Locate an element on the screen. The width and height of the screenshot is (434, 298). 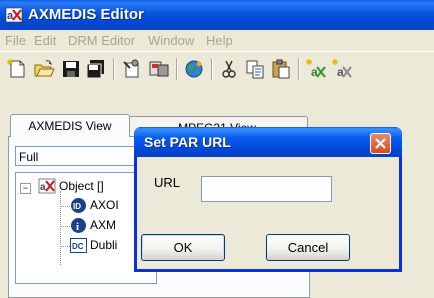
publish-icon is located at coordinates (159, 69).